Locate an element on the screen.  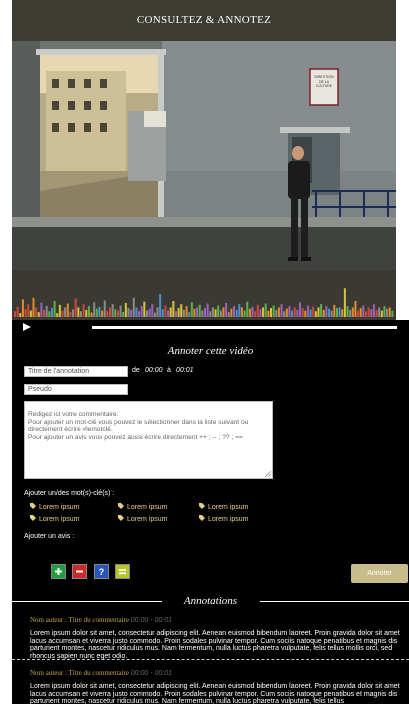
progress-bar is located at coordinates (244, 327).